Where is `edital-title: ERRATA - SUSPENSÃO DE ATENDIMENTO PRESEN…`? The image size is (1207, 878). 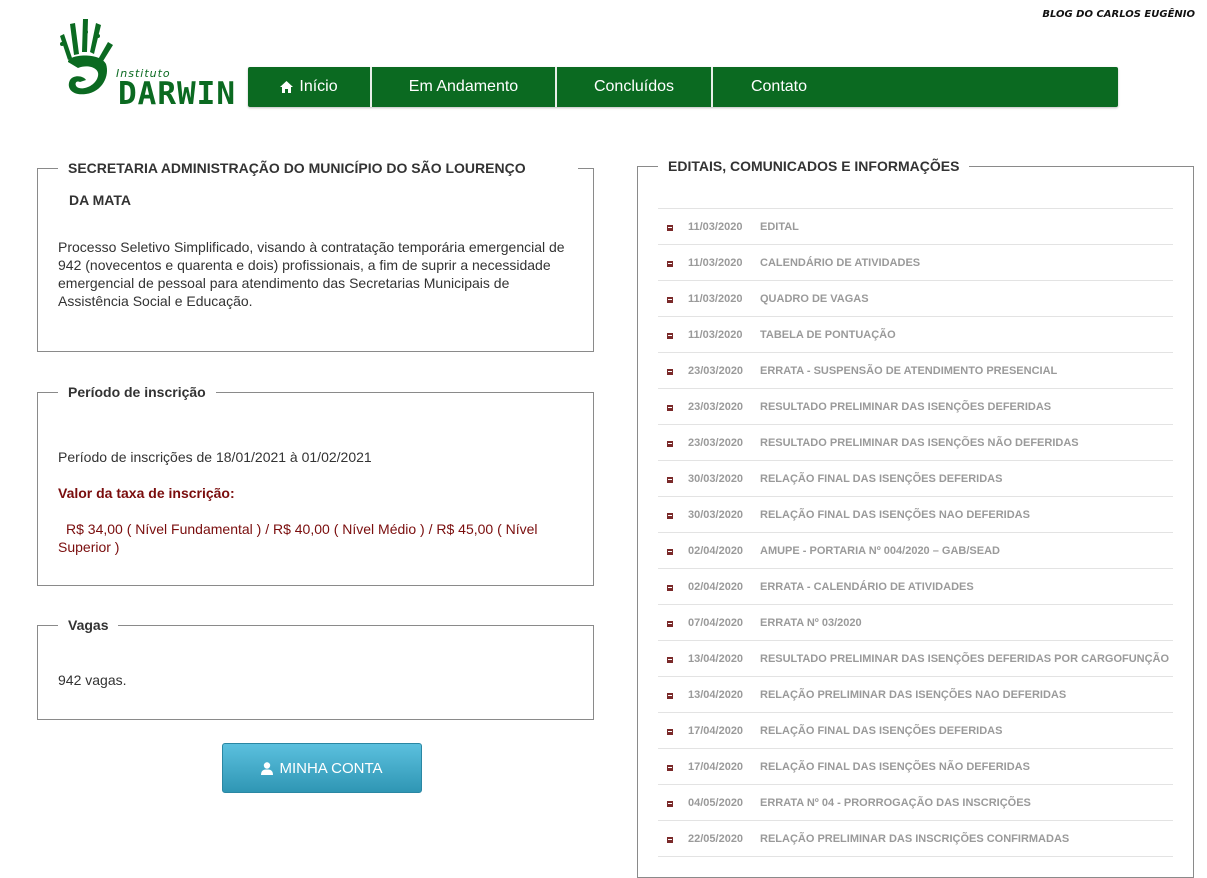 edital-title: ERRATA - SUSPENSÃO DE ATENDIMENTO PRESEN… is located at coordinates (909, 371).